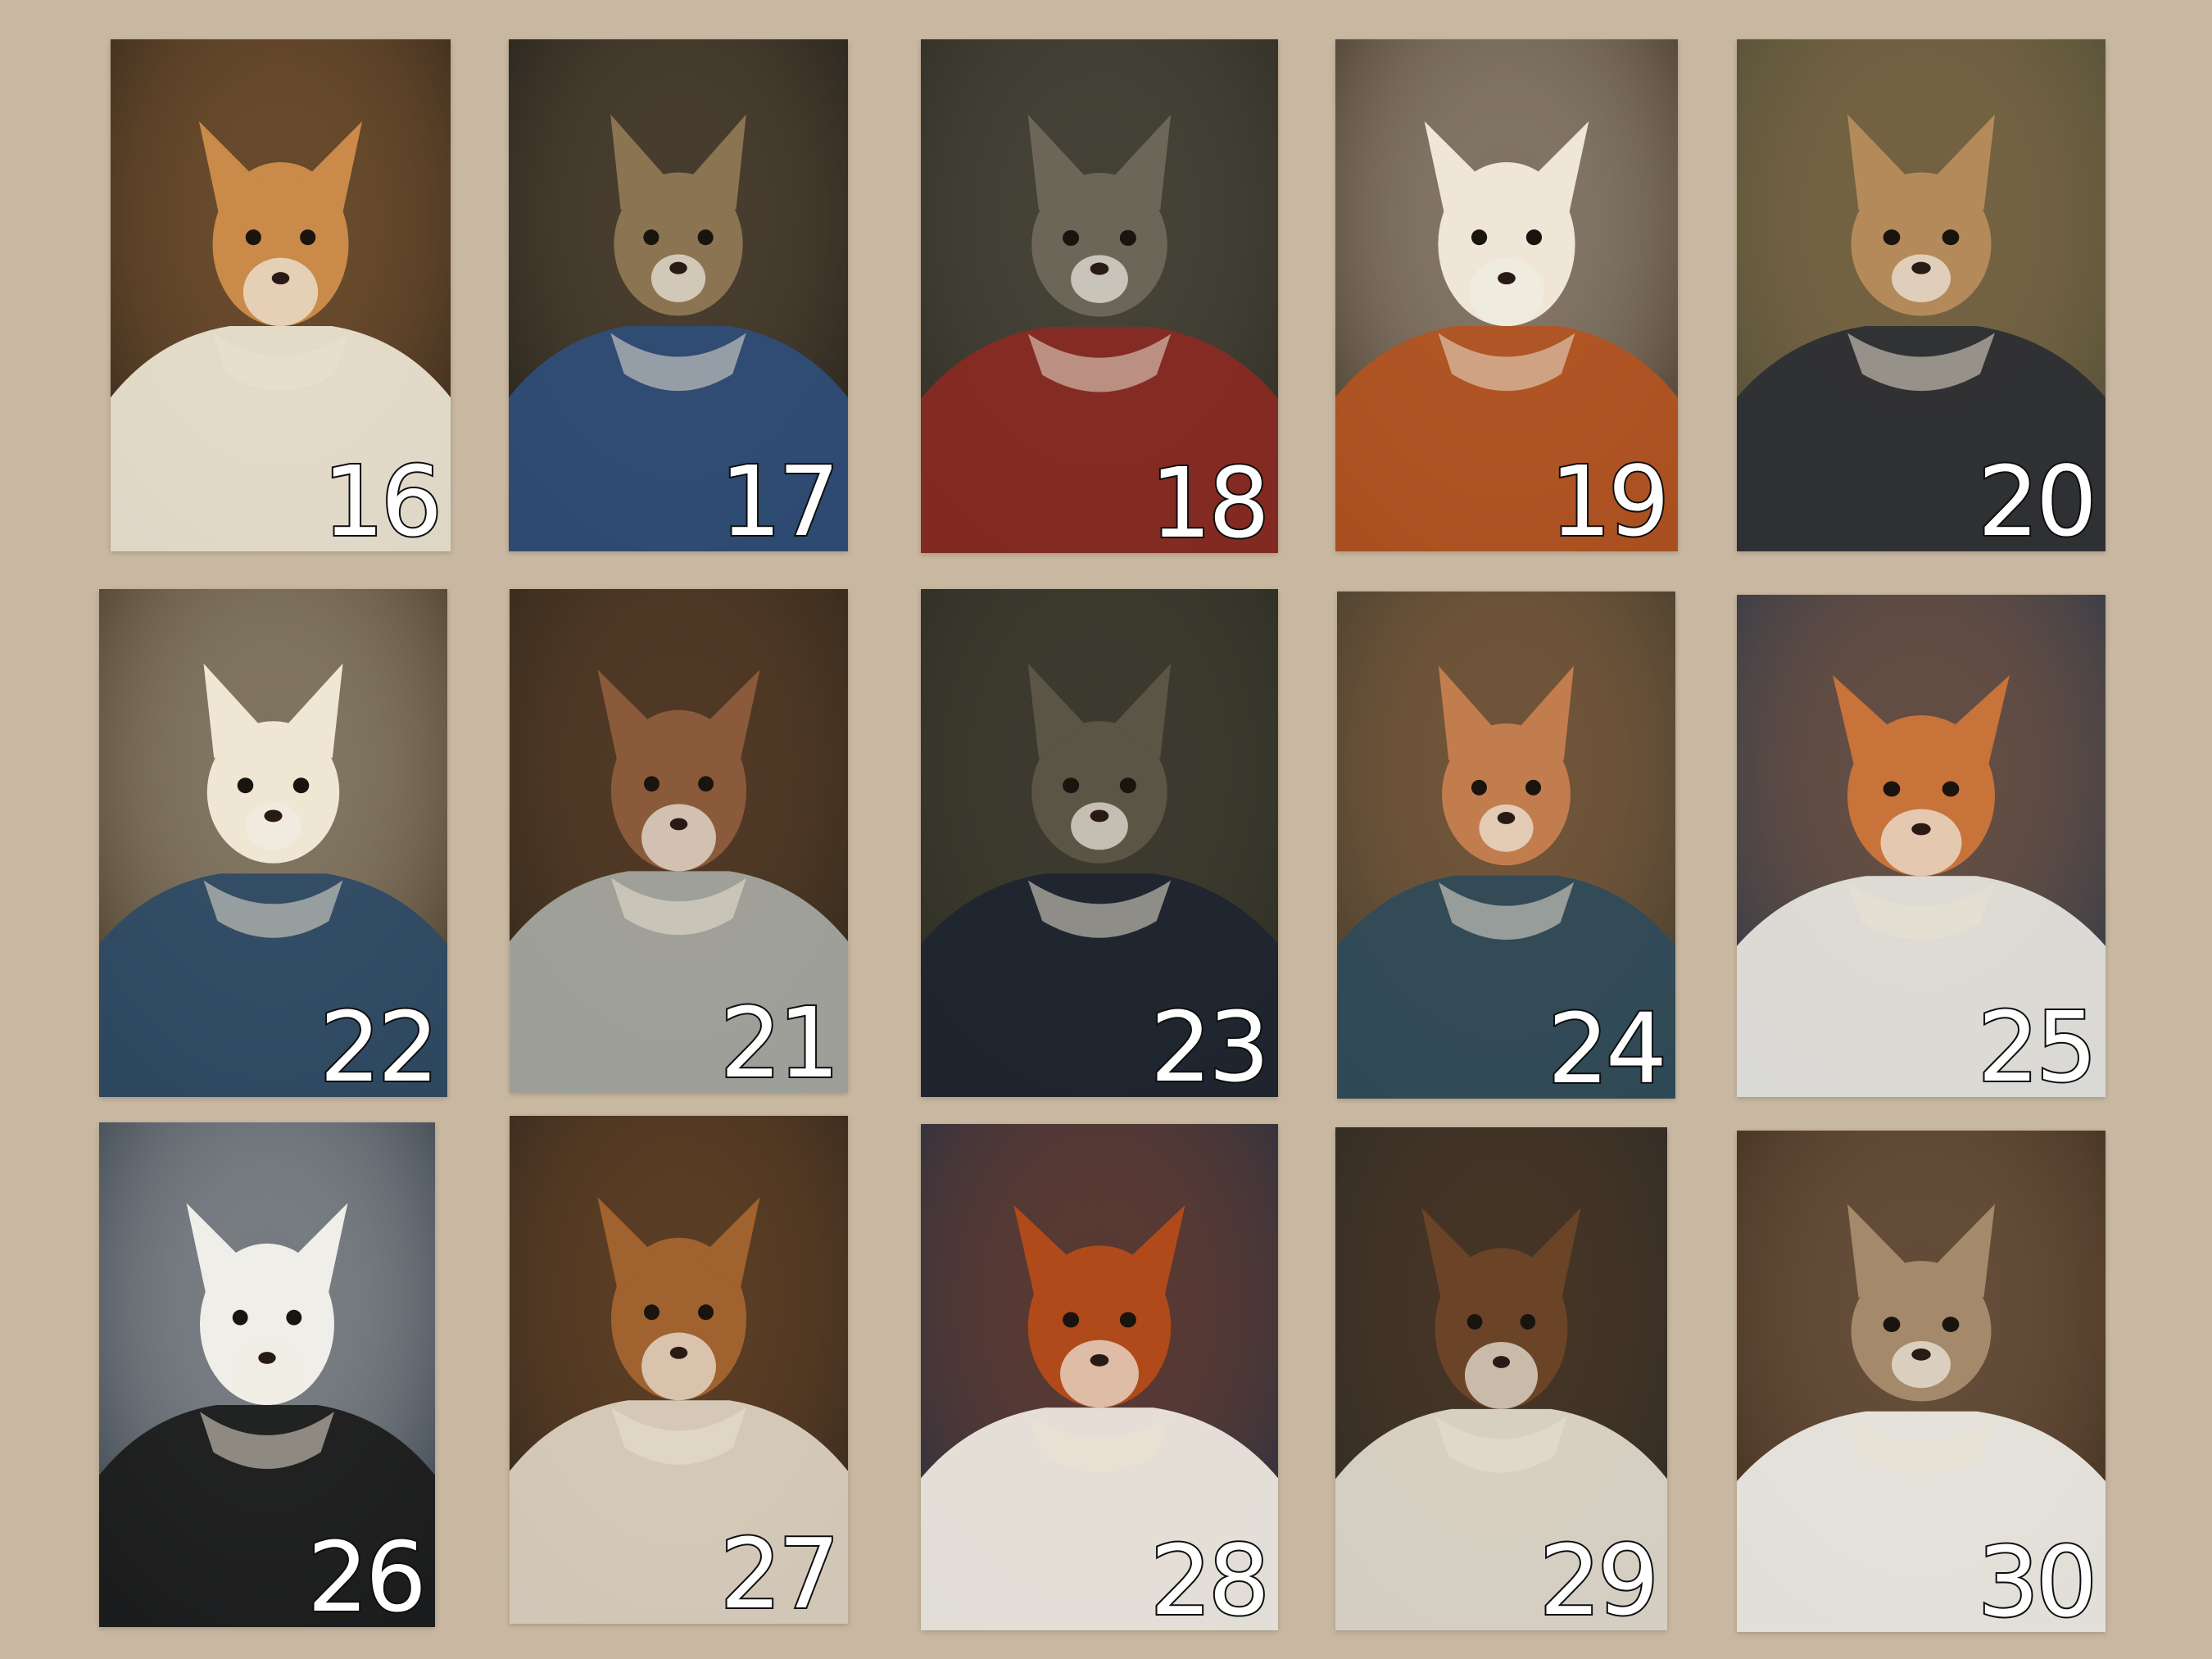  Describe the element at coordinates (379, 1043) in the screenshot. I see `portrait-number: 22` at that location.